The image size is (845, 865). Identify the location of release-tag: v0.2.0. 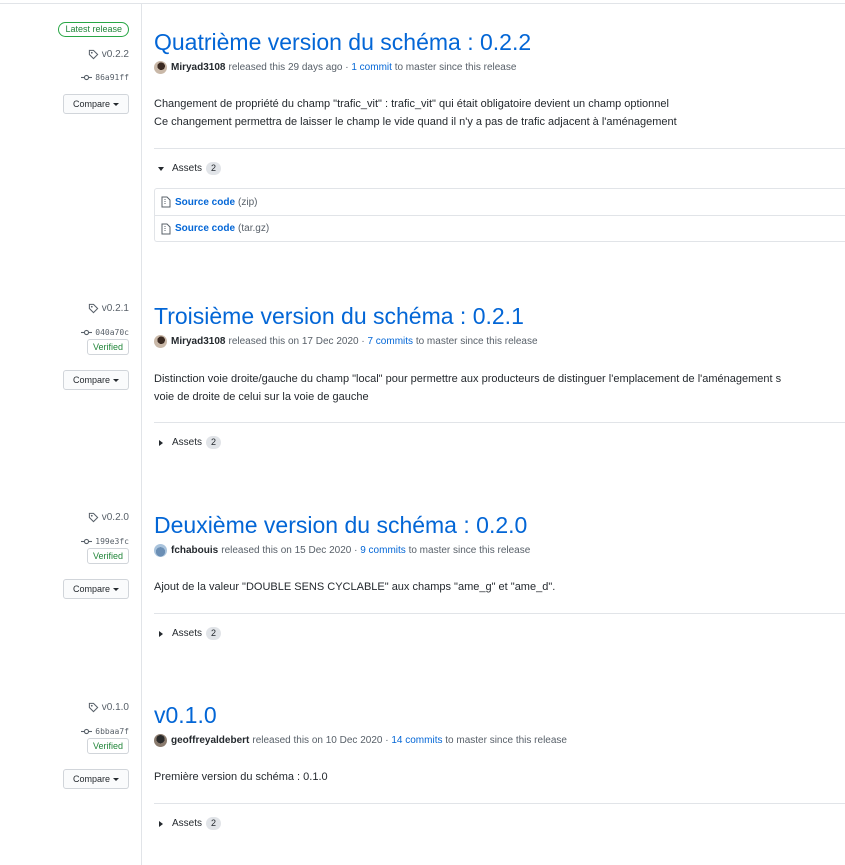
(108, 517).